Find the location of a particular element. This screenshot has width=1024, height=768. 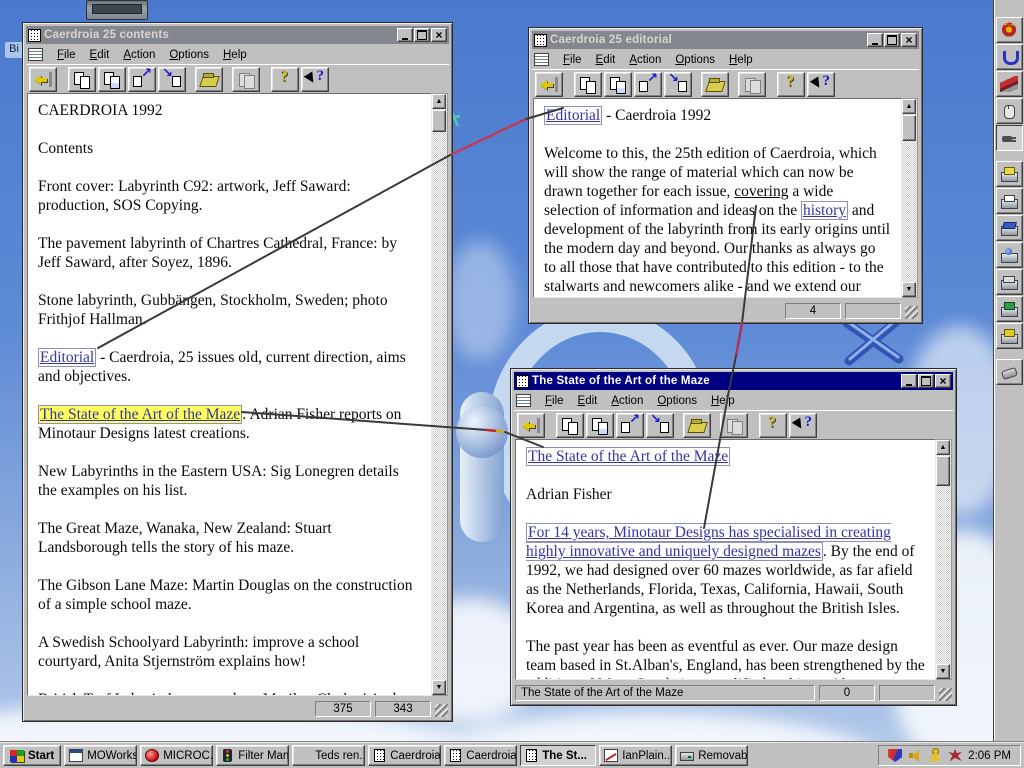

drive-disk-button is located at coordinates (1009, 174).